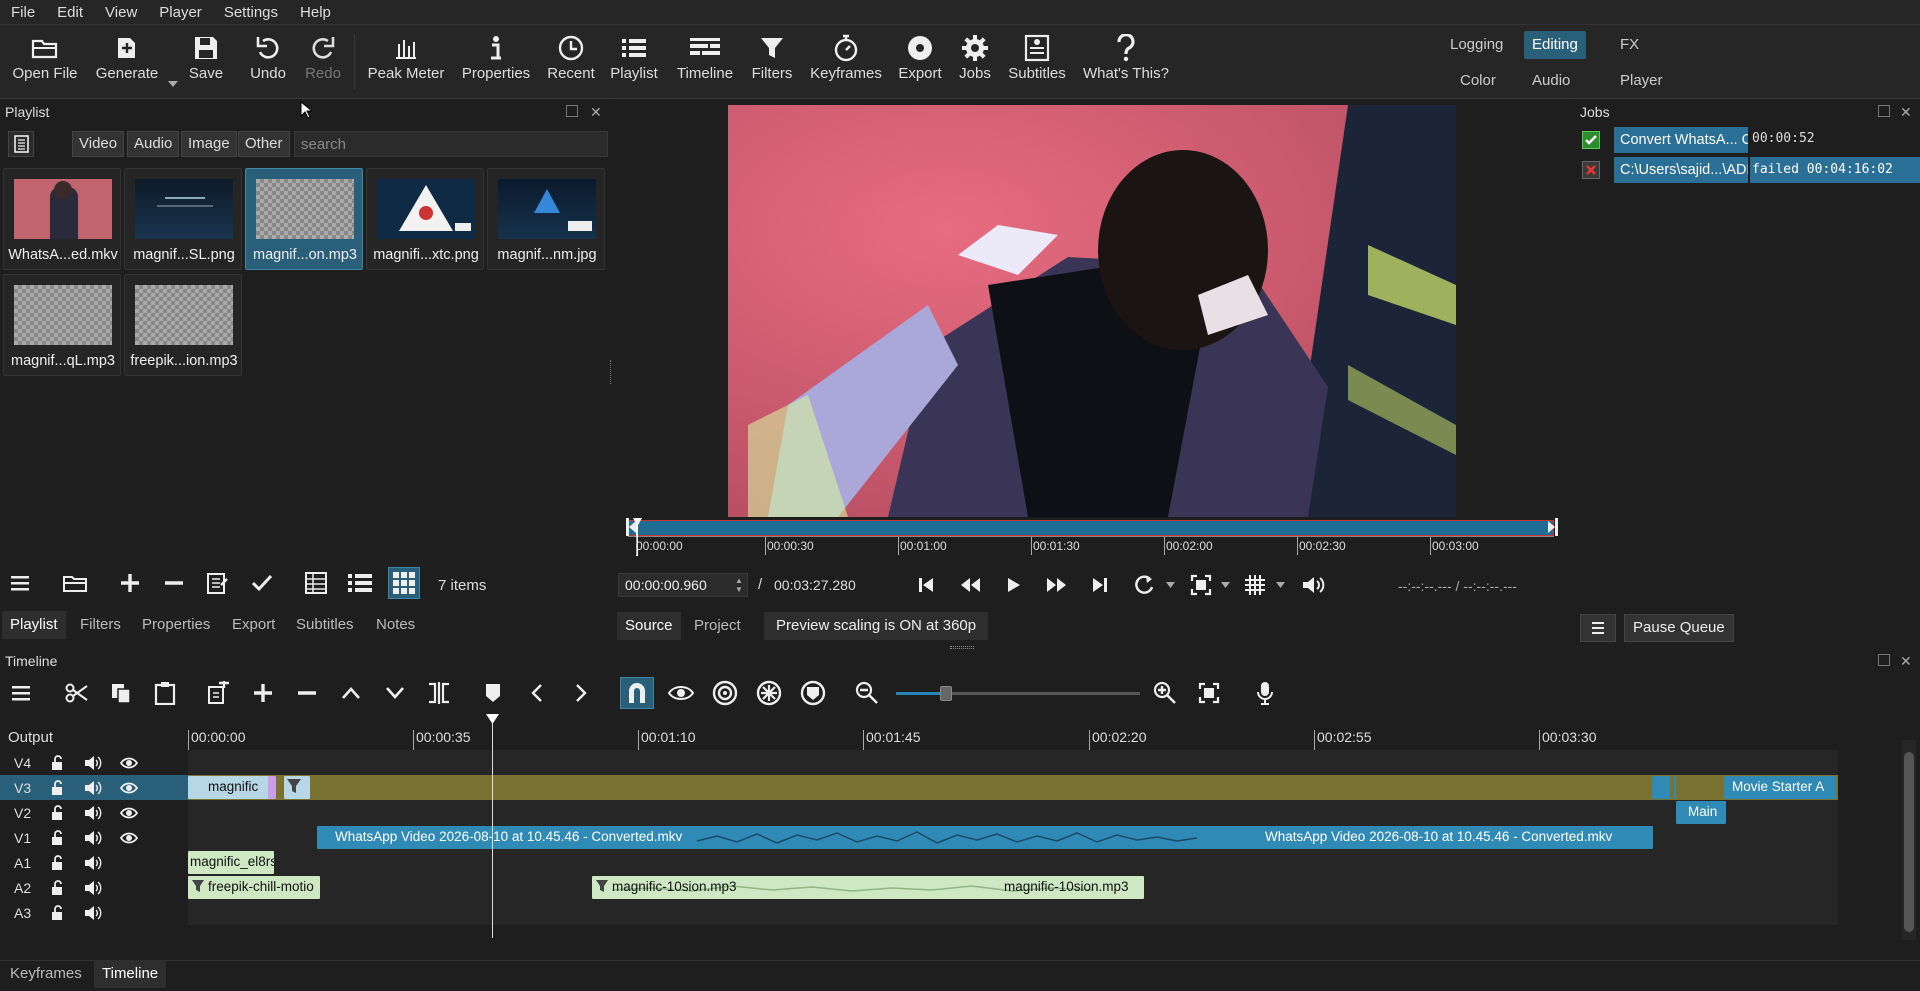 Image resolution: width=1920 pixels, height=991 pixels. What do you see at coordinates (262, 583) in the screenshot?
I see `checkmark-icon` at bounding box center [262, 583].